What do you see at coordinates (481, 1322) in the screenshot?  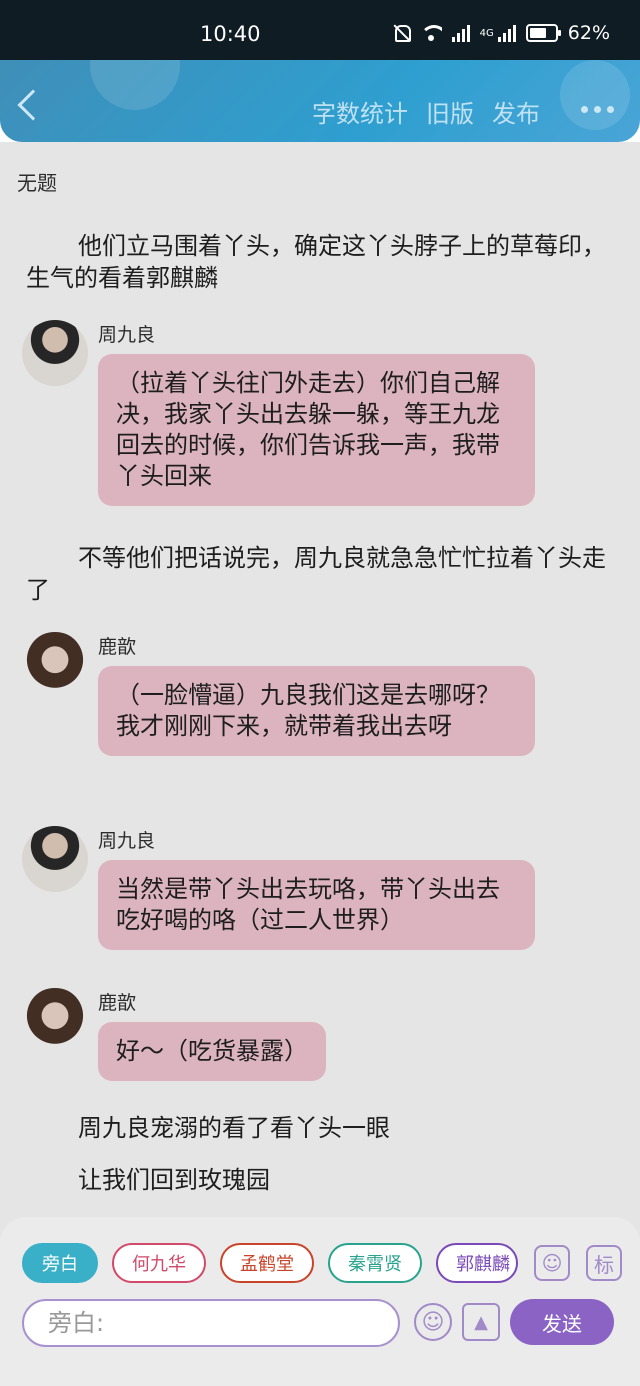 I see `image-icon: ▲` at bounding box center [481, 1322].